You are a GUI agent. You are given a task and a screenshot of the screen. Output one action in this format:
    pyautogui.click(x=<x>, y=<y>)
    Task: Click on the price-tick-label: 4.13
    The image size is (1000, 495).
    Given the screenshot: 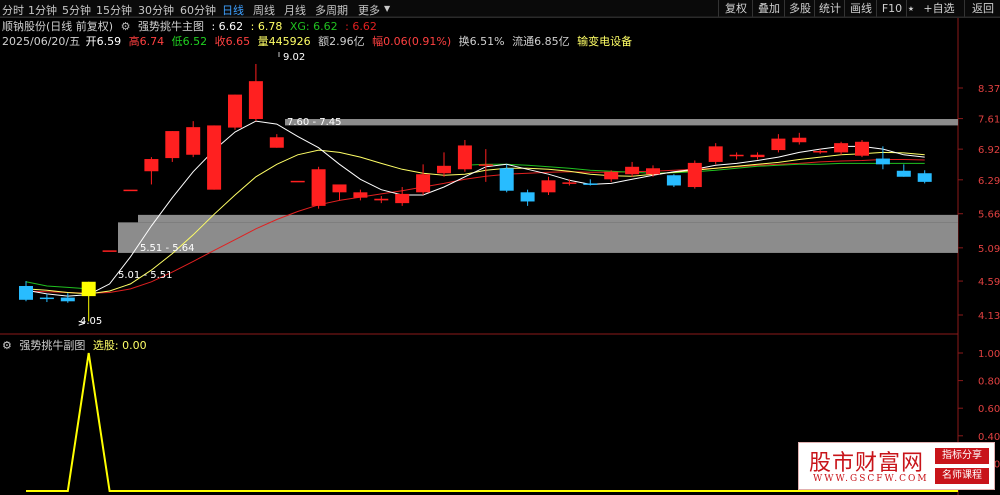 What is the action you would take?
    pyautogui.click(x=989, y=316)
    